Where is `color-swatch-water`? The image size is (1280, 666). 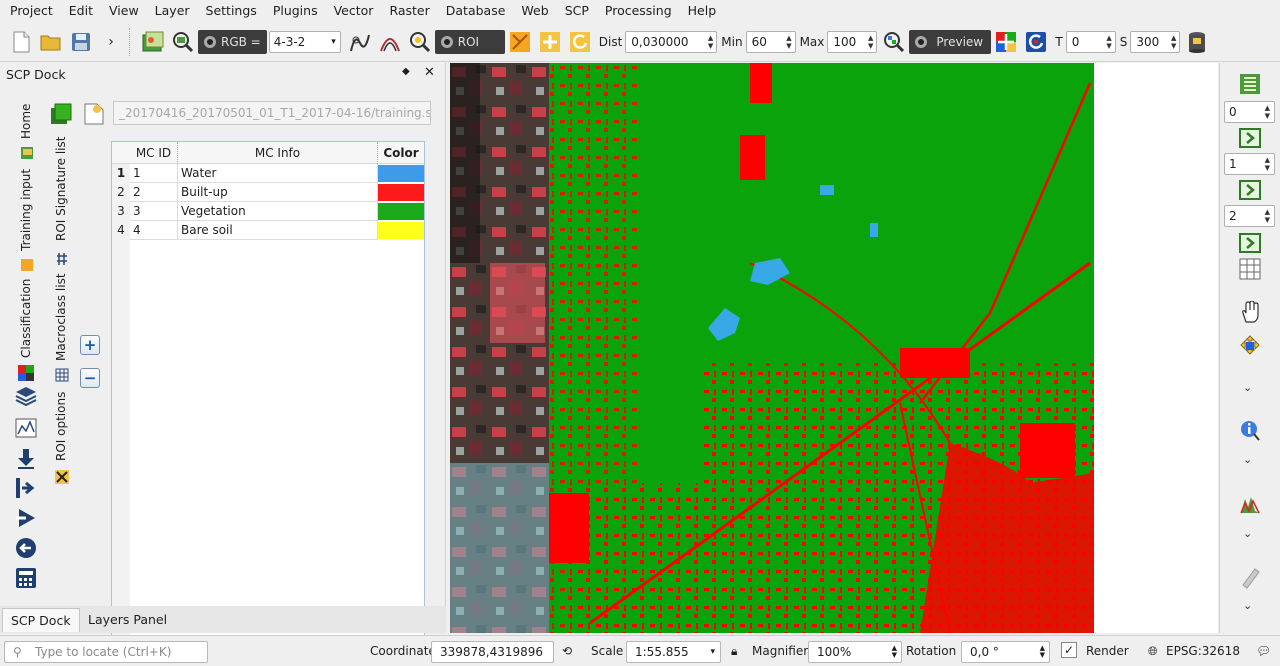 color-swatch-water is located at coordinates (401, 173).